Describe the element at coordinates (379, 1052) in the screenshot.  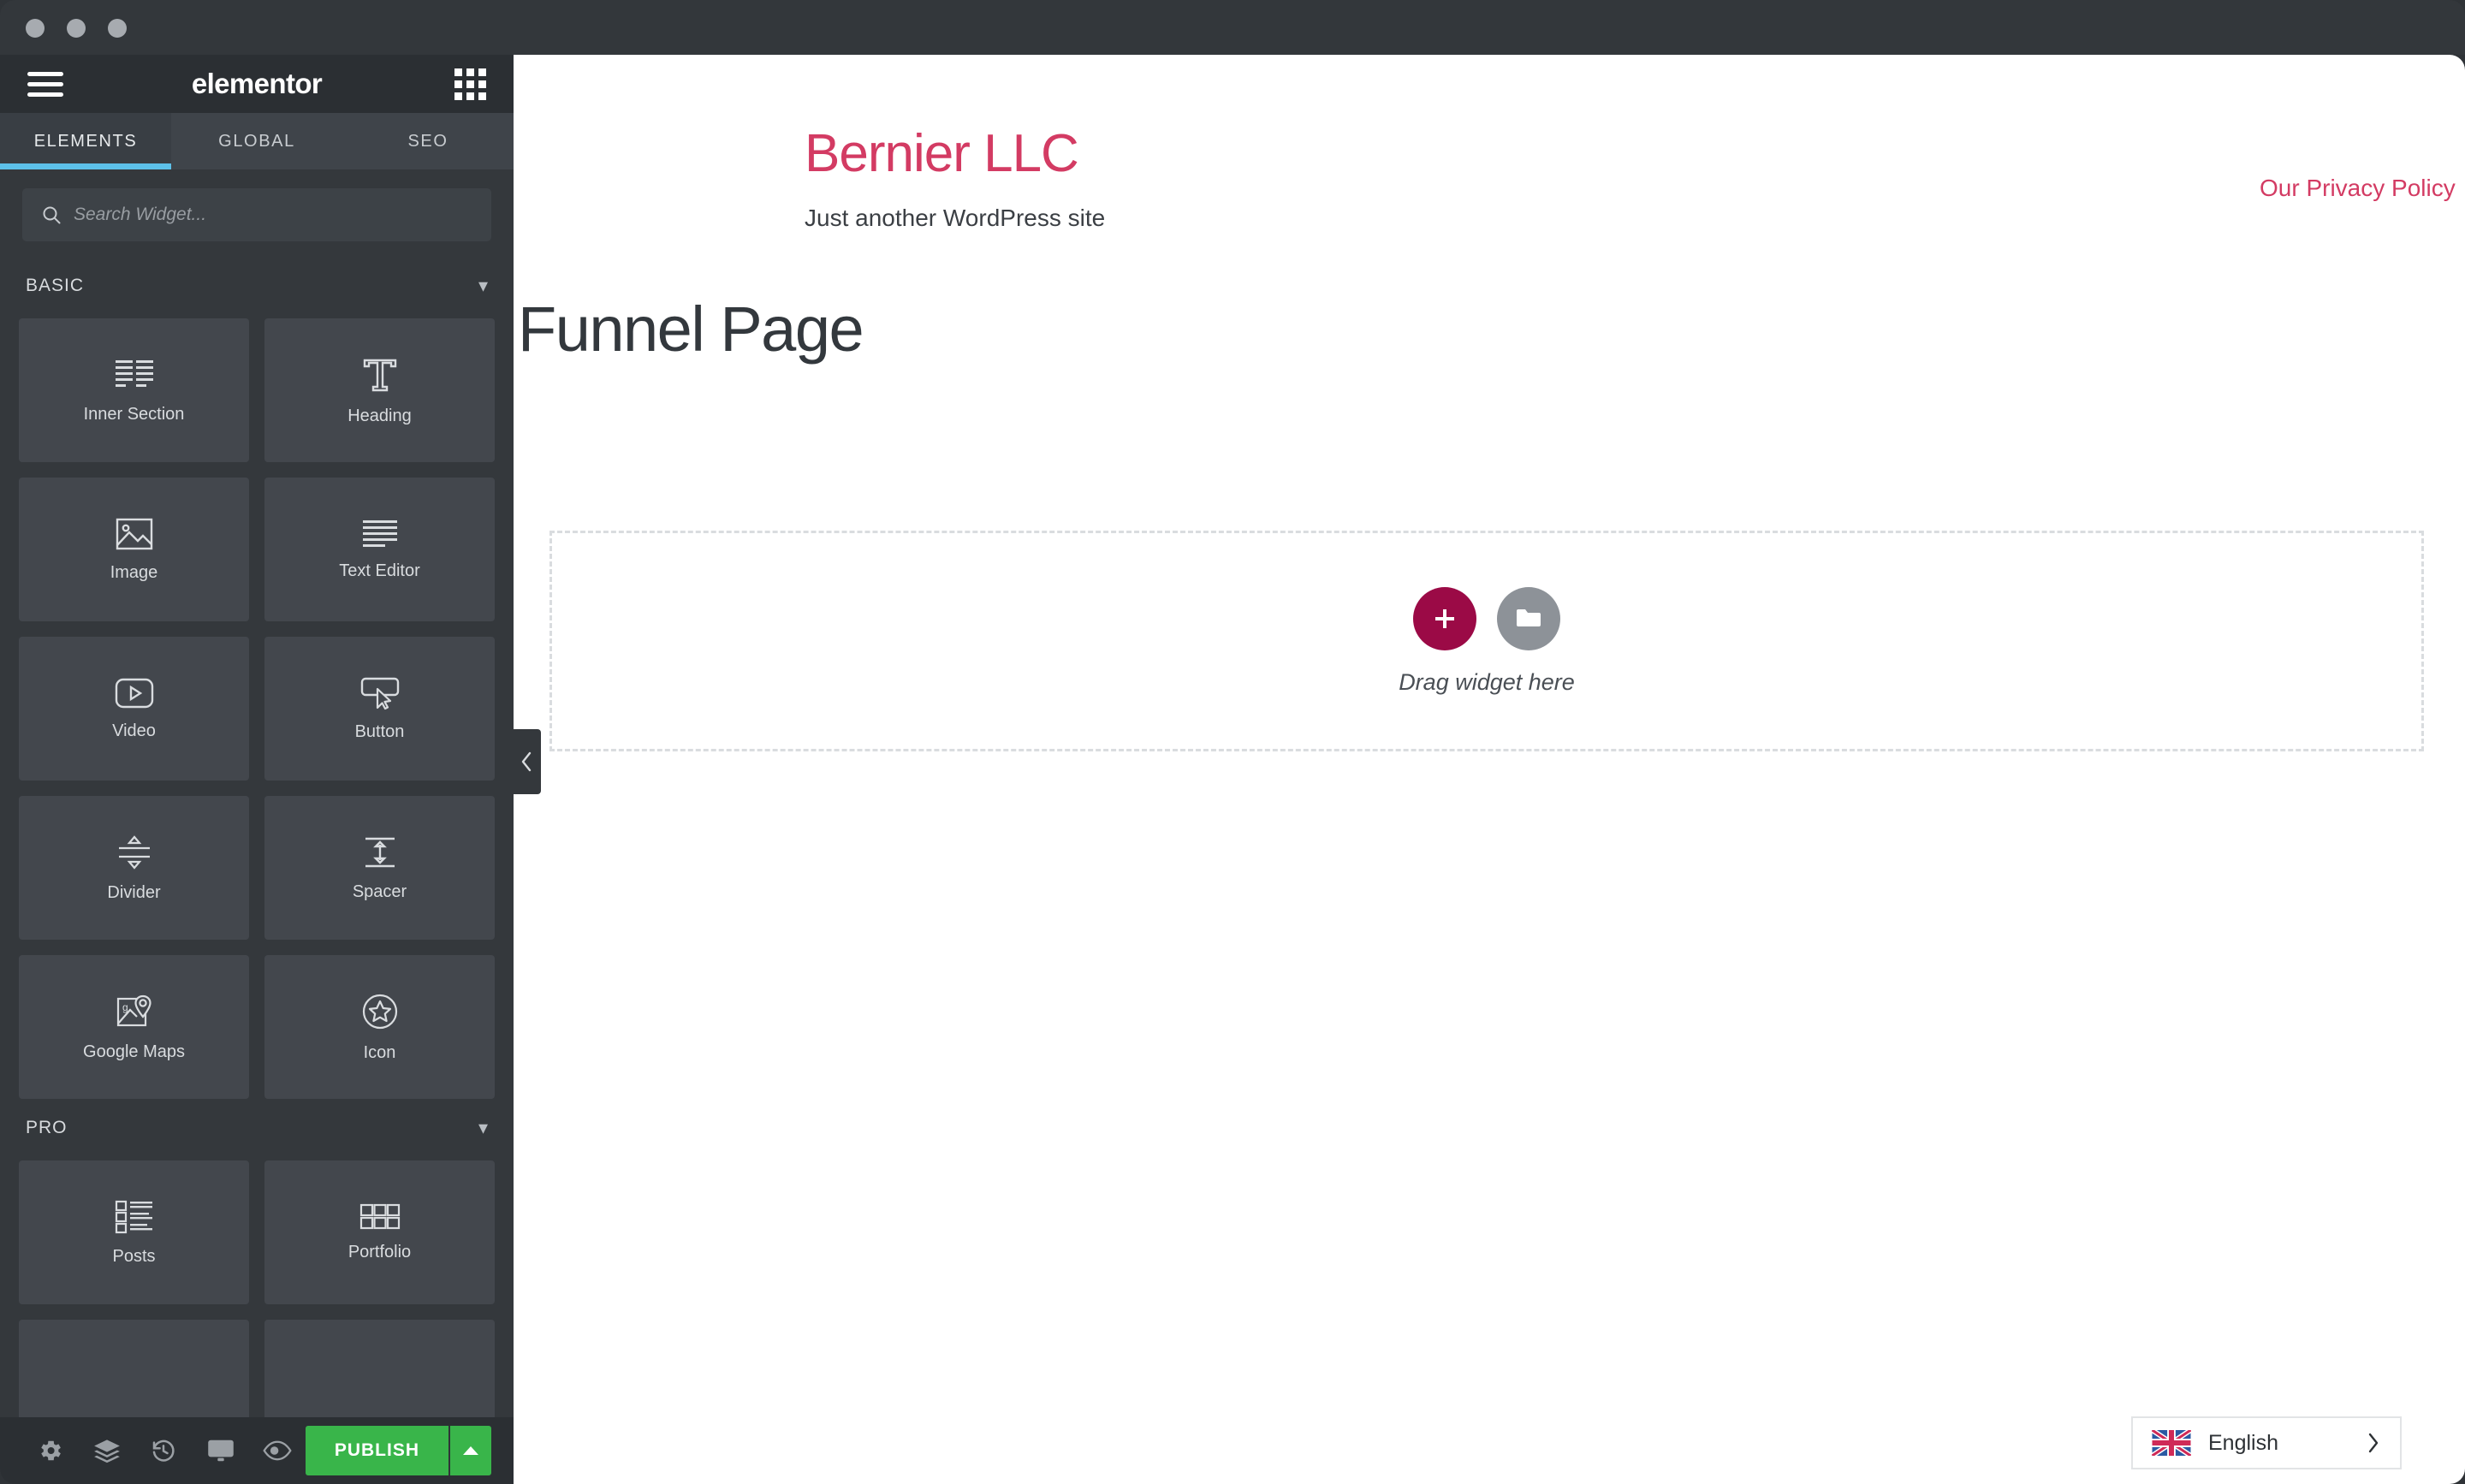
I see `widget-label: Icon` at that location.